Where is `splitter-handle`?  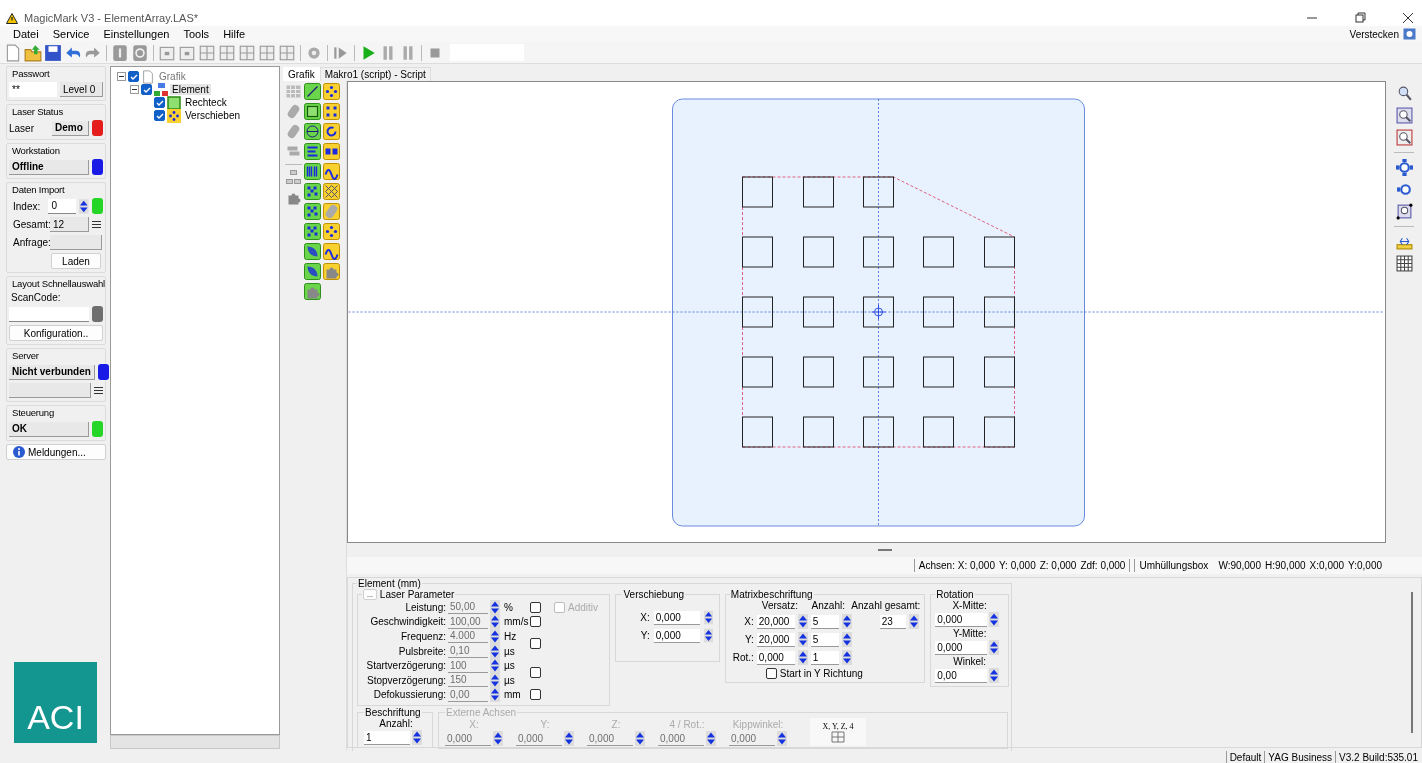
splitter-handle is located at coordinates (884, 550).